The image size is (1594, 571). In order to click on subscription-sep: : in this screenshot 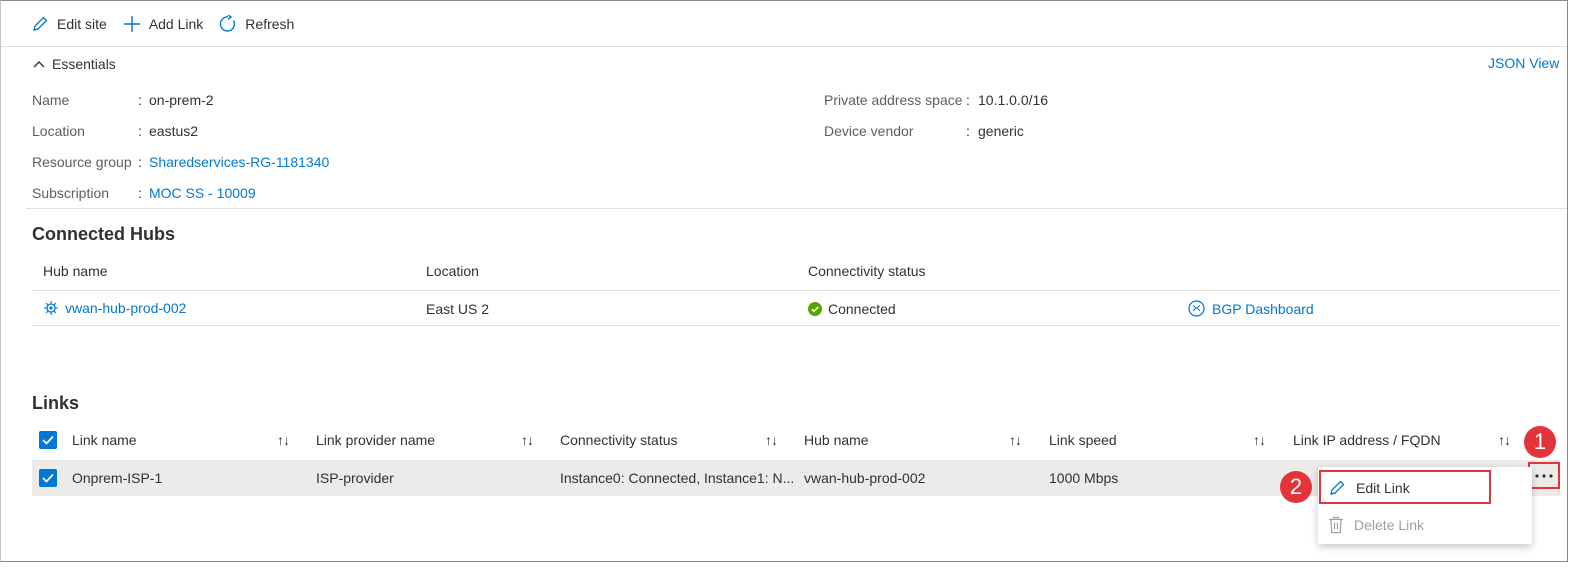, I will do `click(140, 193)`.